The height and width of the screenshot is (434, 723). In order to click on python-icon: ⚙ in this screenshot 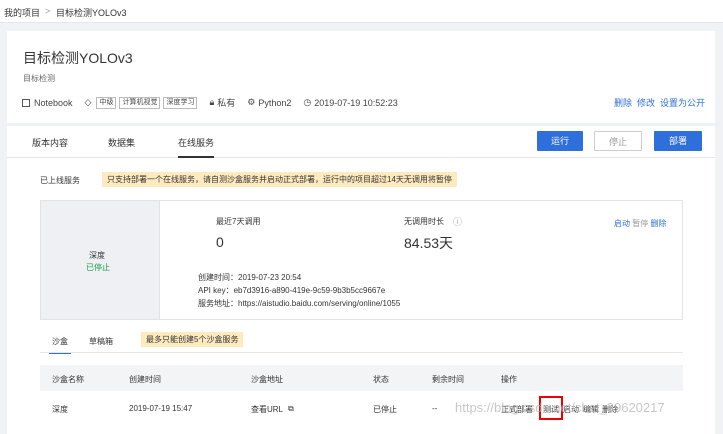, I will do `click(251, 102)`.